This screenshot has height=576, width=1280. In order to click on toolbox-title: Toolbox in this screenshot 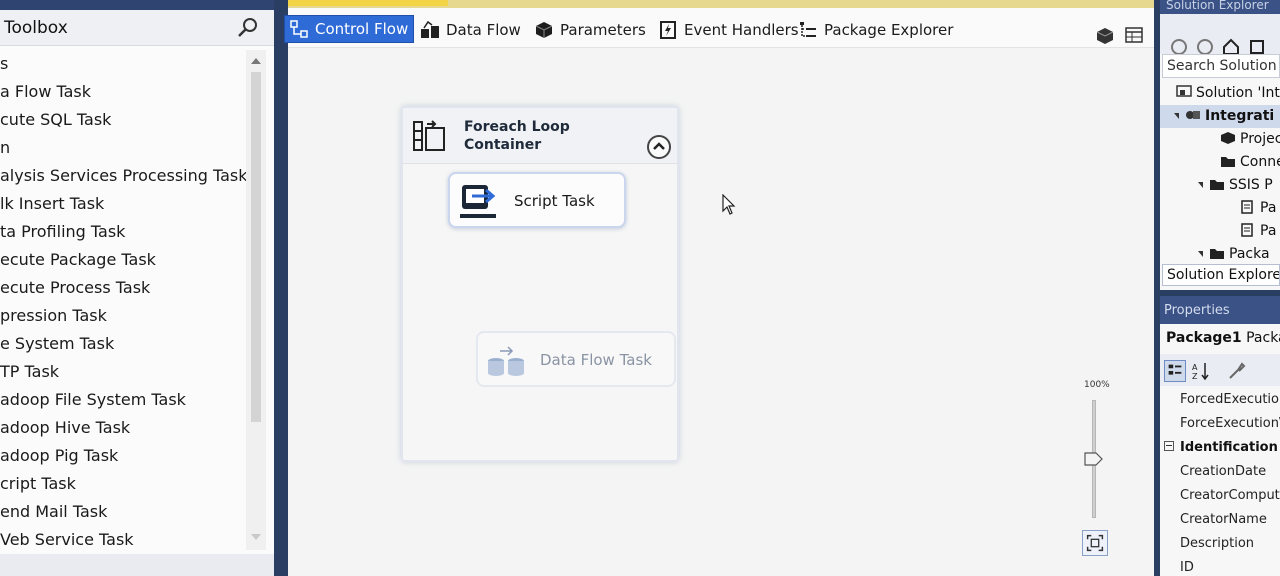, I will do `click(36, 28)`.